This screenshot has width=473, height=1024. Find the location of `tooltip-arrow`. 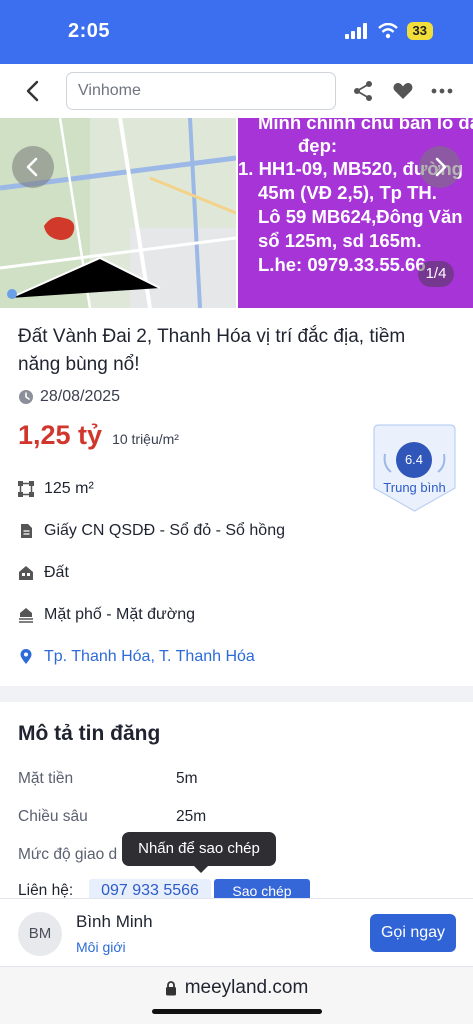

tooltip-arrow is located at coordinates (201, 869).